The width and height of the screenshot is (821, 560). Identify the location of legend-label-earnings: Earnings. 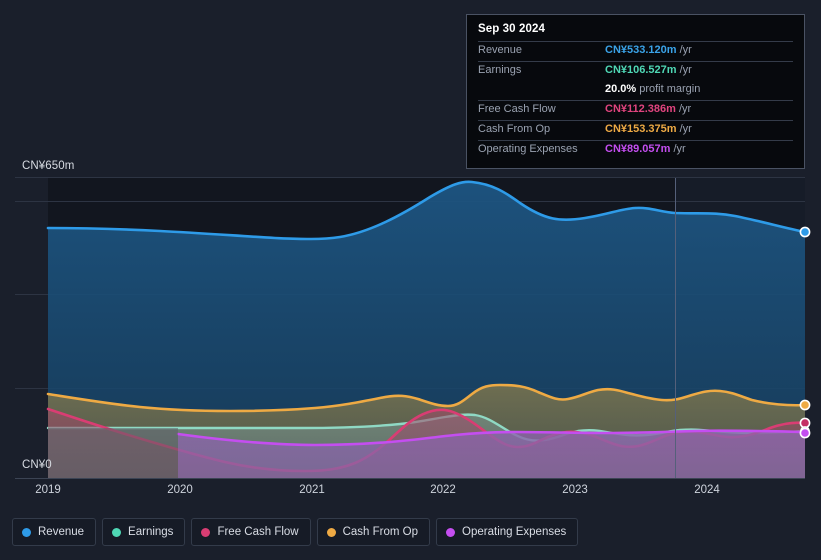
(151, 532).